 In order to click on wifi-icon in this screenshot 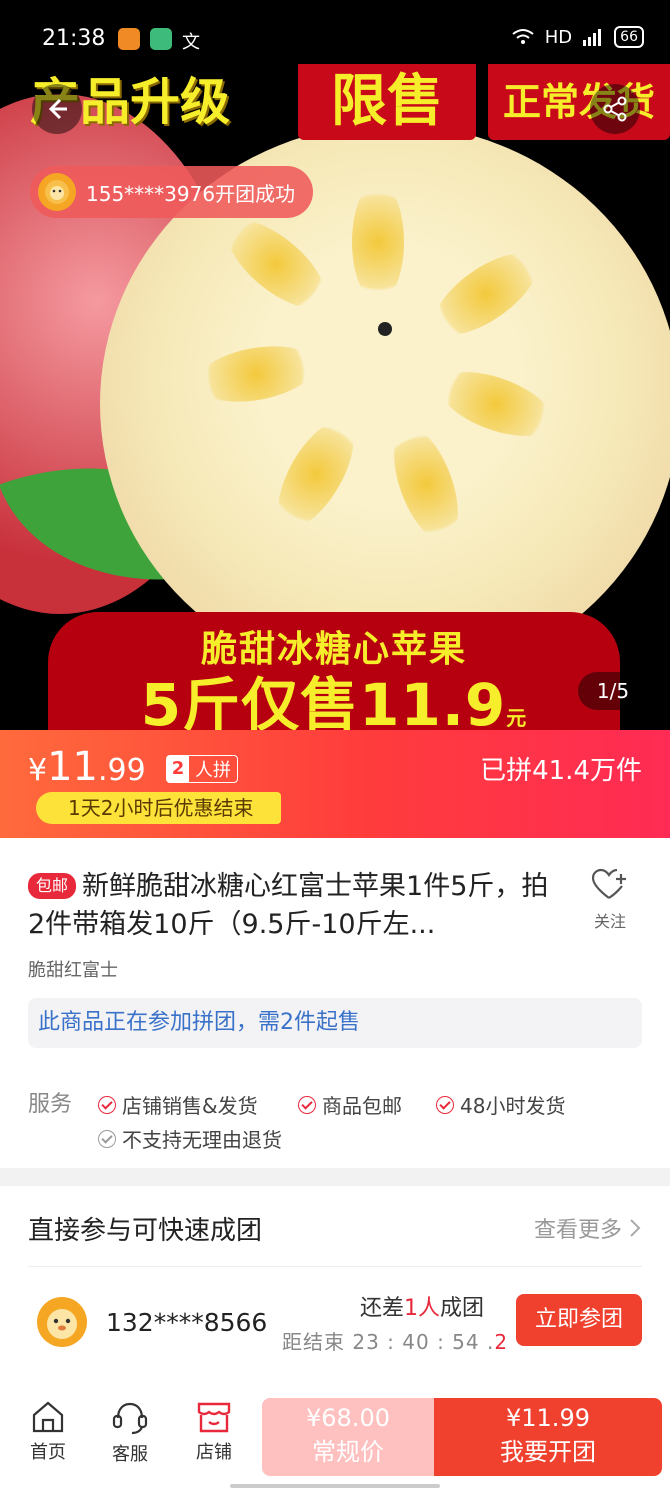, I will do `click(523, 36)`.